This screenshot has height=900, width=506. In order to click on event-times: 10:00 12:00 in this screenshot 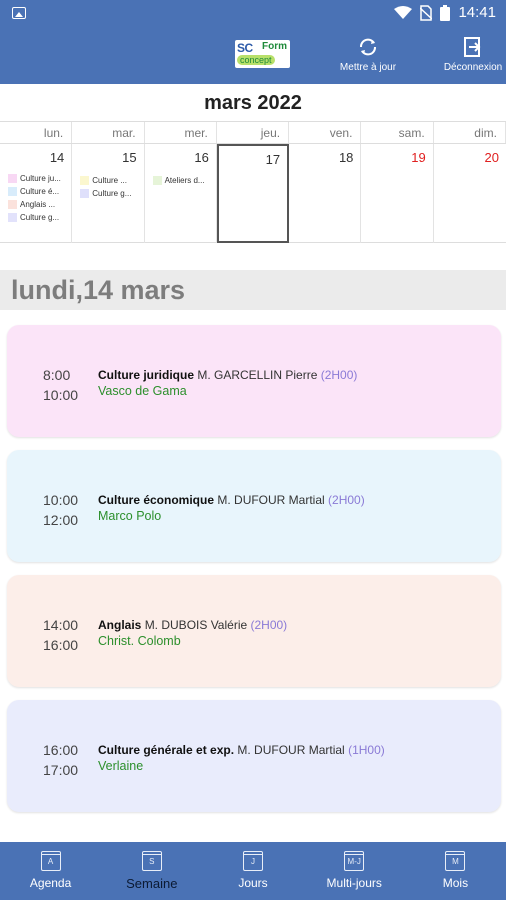, I will do `click(60, 510)`.